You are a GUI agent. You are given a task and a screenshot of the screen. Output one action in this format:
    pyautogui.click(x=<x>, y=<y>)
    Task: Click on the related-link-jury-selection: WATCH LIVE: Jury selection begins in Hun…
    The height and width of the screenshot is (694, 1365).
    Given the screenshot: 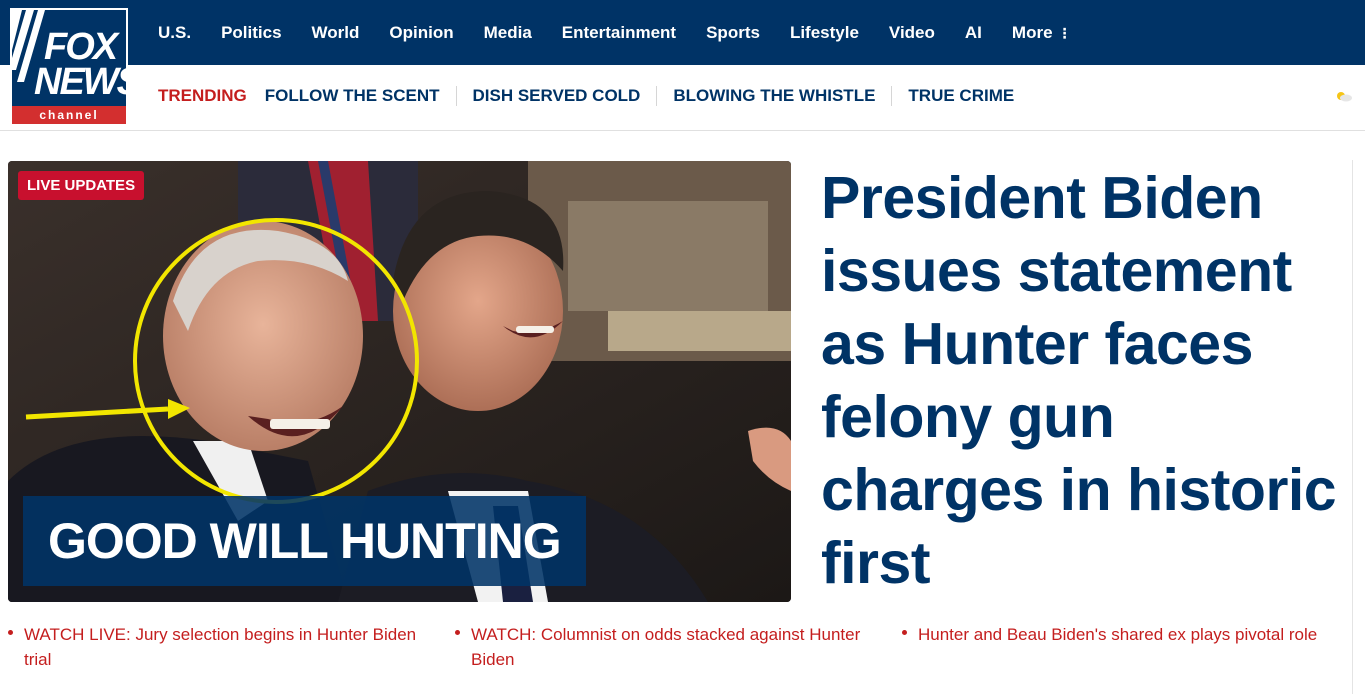 What is the action you would take?
    pyautogui.click(x=231, y=647)
    